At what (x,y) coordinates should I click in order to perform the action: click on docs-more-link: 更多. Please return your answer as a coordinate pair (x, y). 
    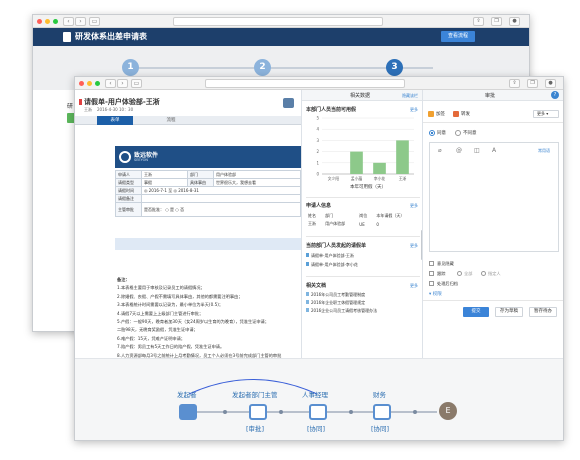
    Looking at the image, I should click on (414, 286).